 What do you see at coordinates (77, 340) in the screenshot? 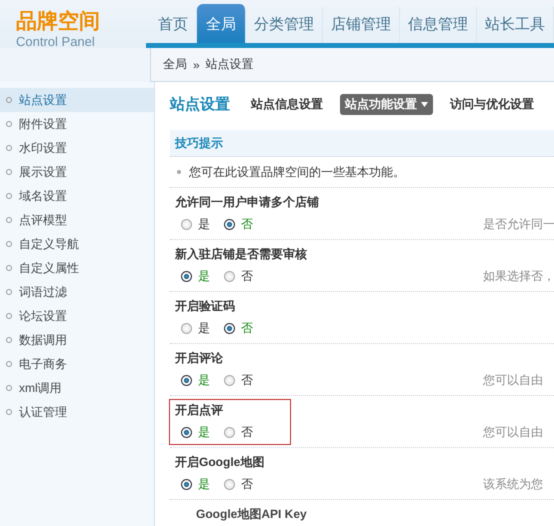
I see `sidebar-item: 数据调用` at bounding box center [77, 340].